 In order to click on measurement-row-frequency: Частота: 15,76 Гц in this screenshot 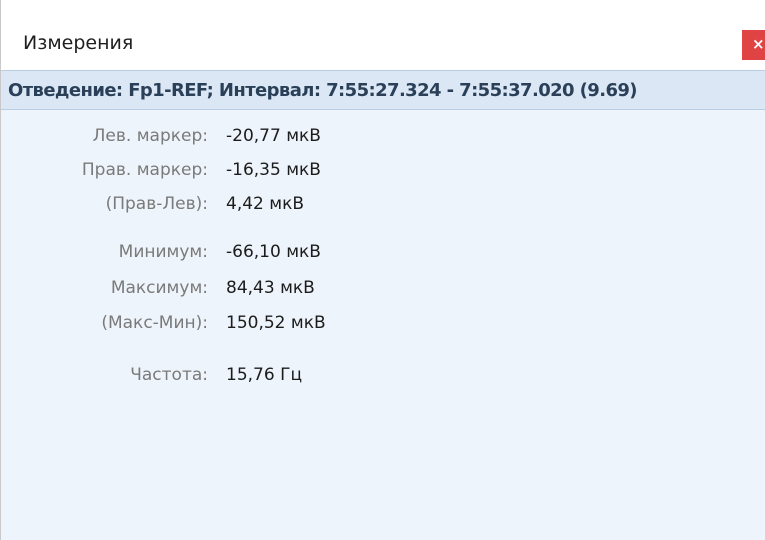, I will do `click(383, 377)`.